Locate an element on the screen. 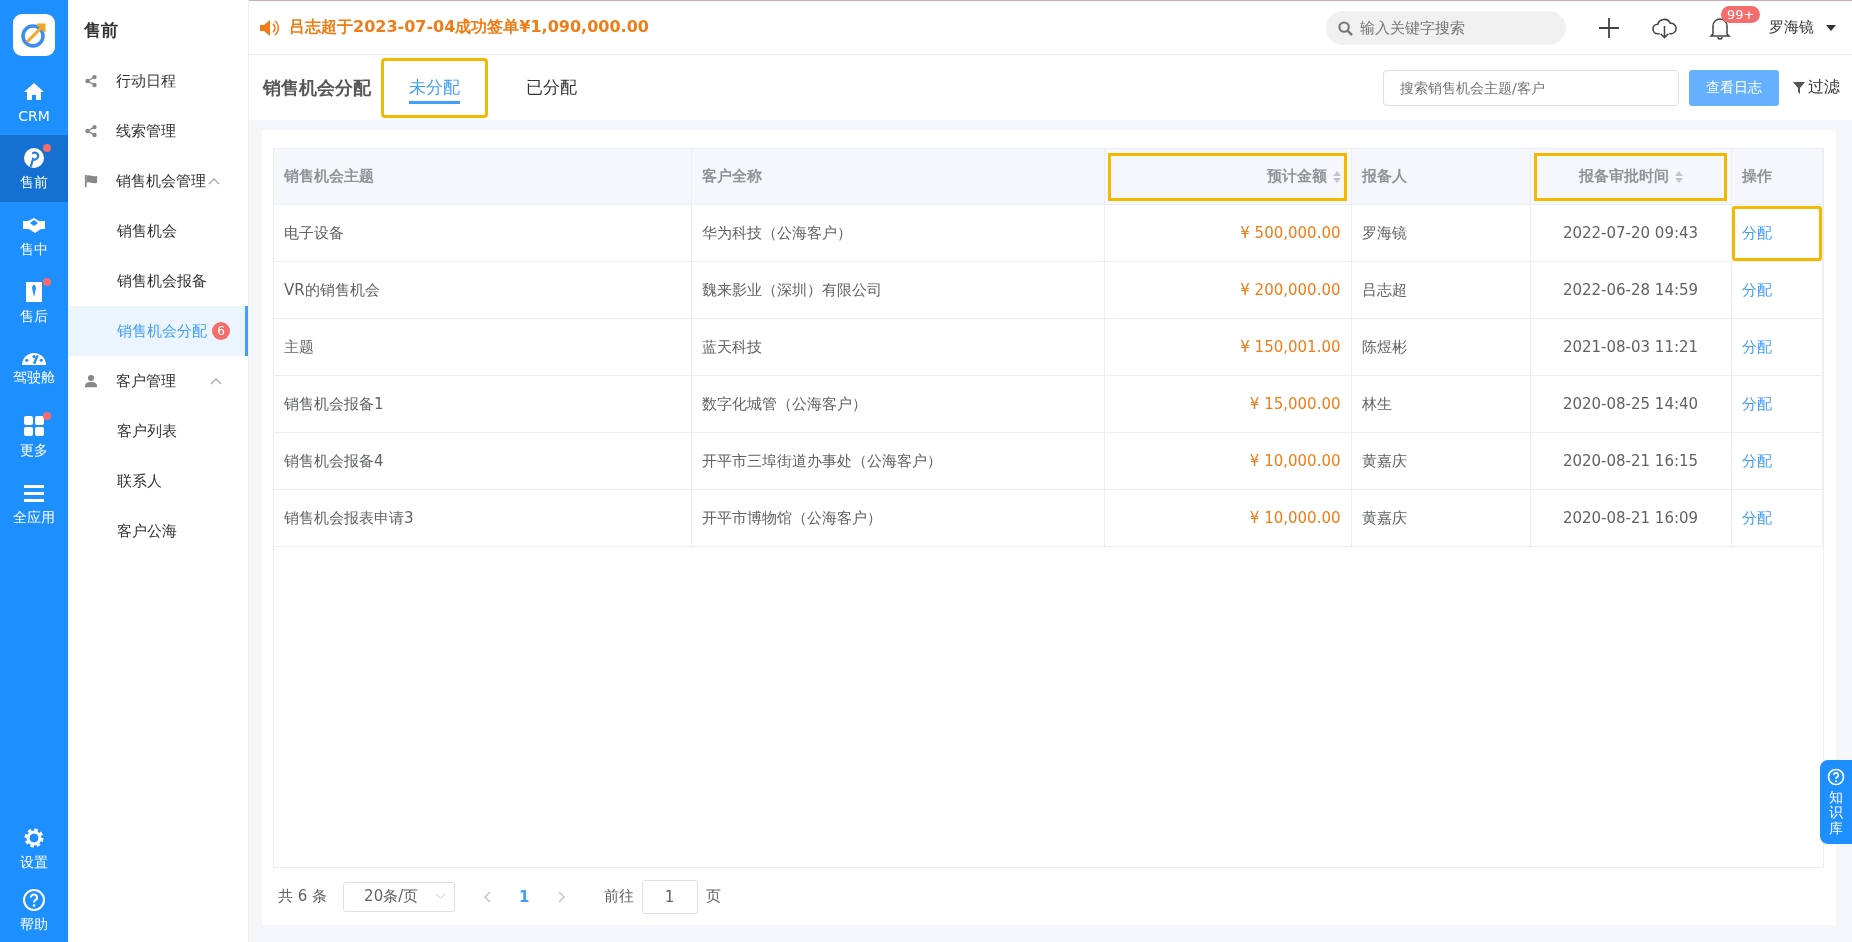 The width and height of the screenshot is (1852, 942). table-cell: 2021-08-03 11:21 is located at coordinates (1630, 347).